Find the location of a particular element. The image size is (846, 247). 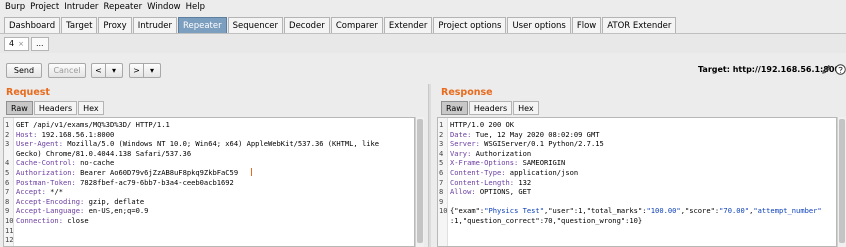

response-line: Content-Type: application/json is located at coordinates (514, 172).